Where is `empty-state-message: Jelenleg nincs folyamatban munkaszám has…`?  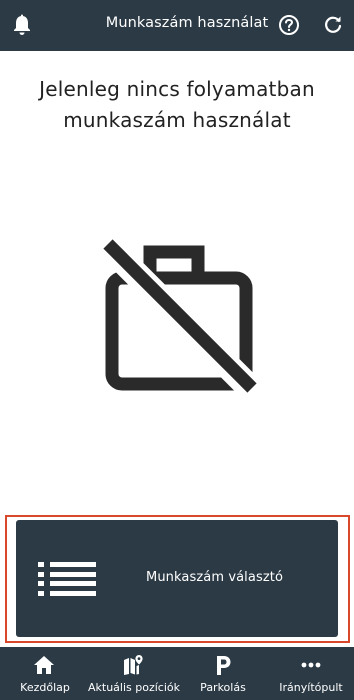
empty-state-message: Jelenleg nincs folyamatban munkaszám has… is located at coordinates (177, 105).